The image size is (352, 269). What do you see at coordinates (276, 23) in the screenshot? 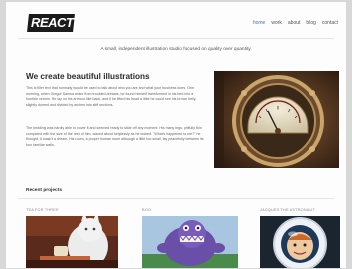
I see `nav-work: work` at bounding box center [276, 23].